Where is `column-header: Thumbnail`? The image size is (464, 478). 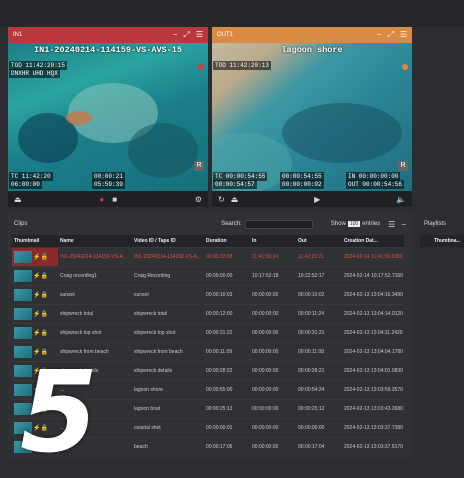
column-header: Thumbnail is located at coordinates (35, 241).